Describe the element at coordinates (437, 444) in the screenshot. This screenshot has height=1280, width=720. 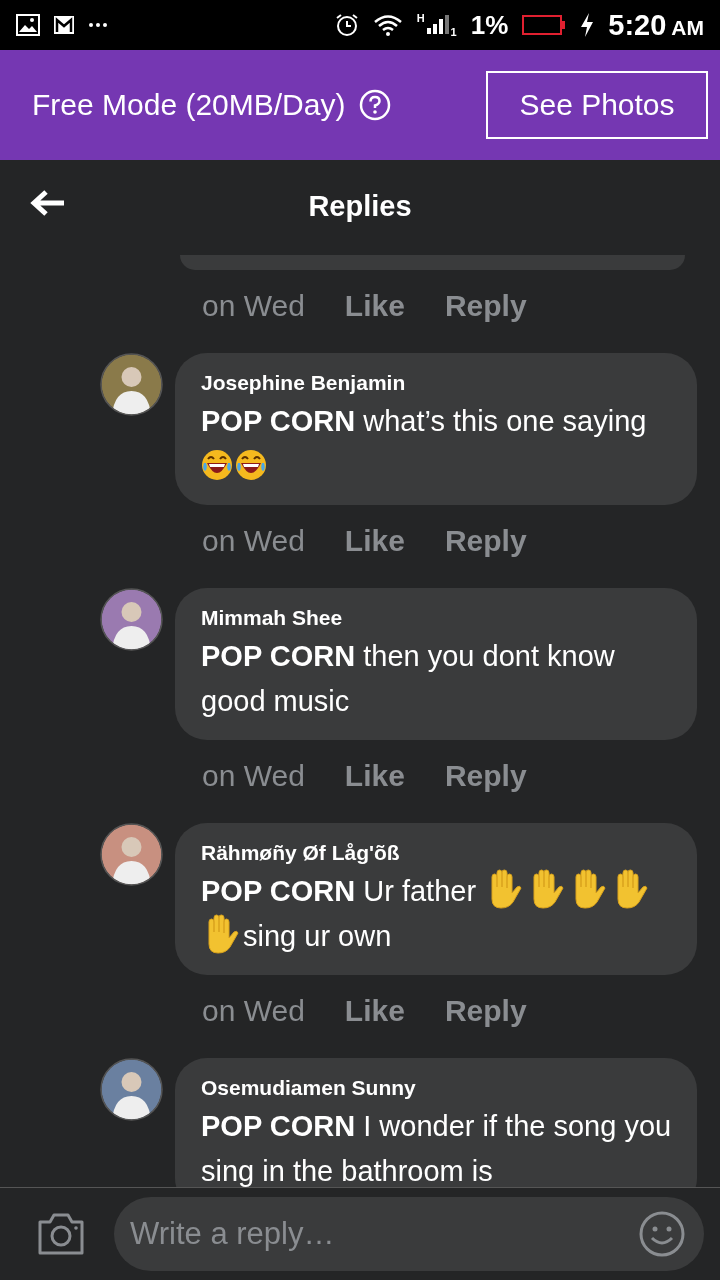
I see `comment-text: POP CORN what’s this one saying` at that location.